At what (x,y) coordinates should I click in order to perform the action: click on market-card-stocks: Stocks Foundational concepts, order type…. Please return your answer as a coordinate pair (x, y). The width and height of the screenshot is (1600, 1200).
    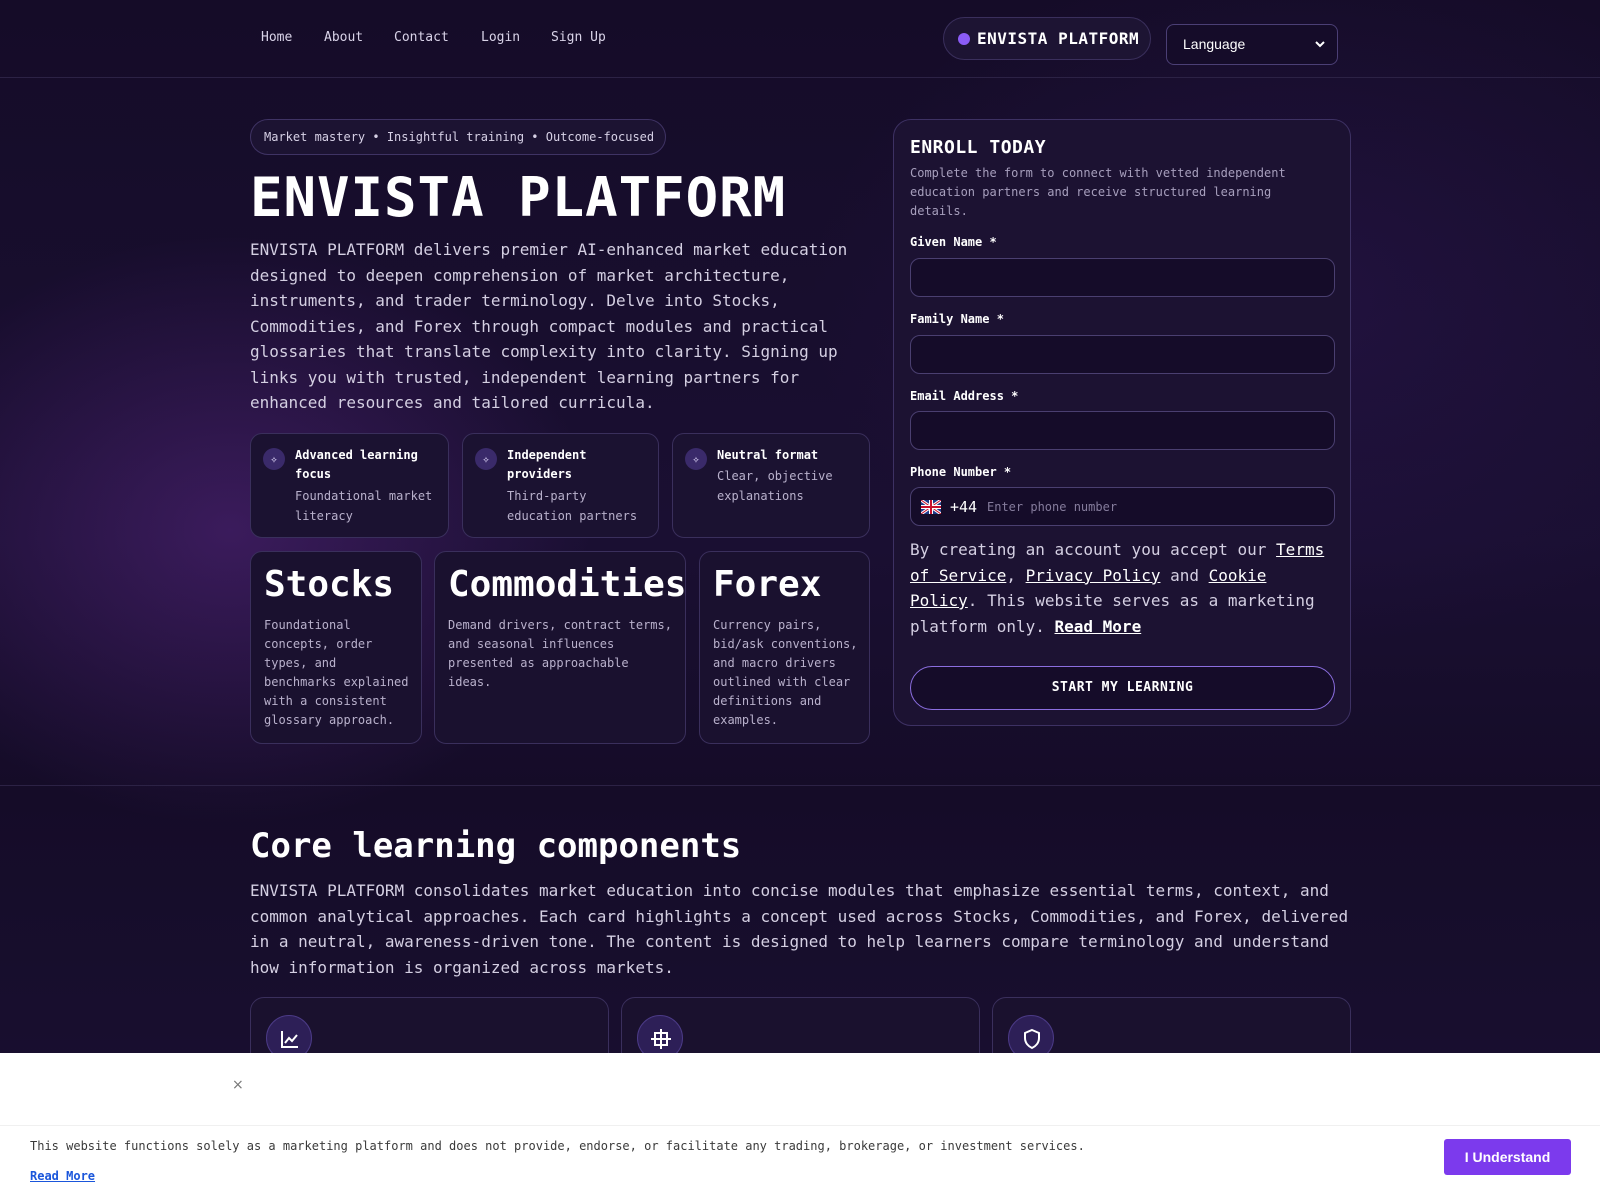
    Looking at the image, I should click on (336, 647).